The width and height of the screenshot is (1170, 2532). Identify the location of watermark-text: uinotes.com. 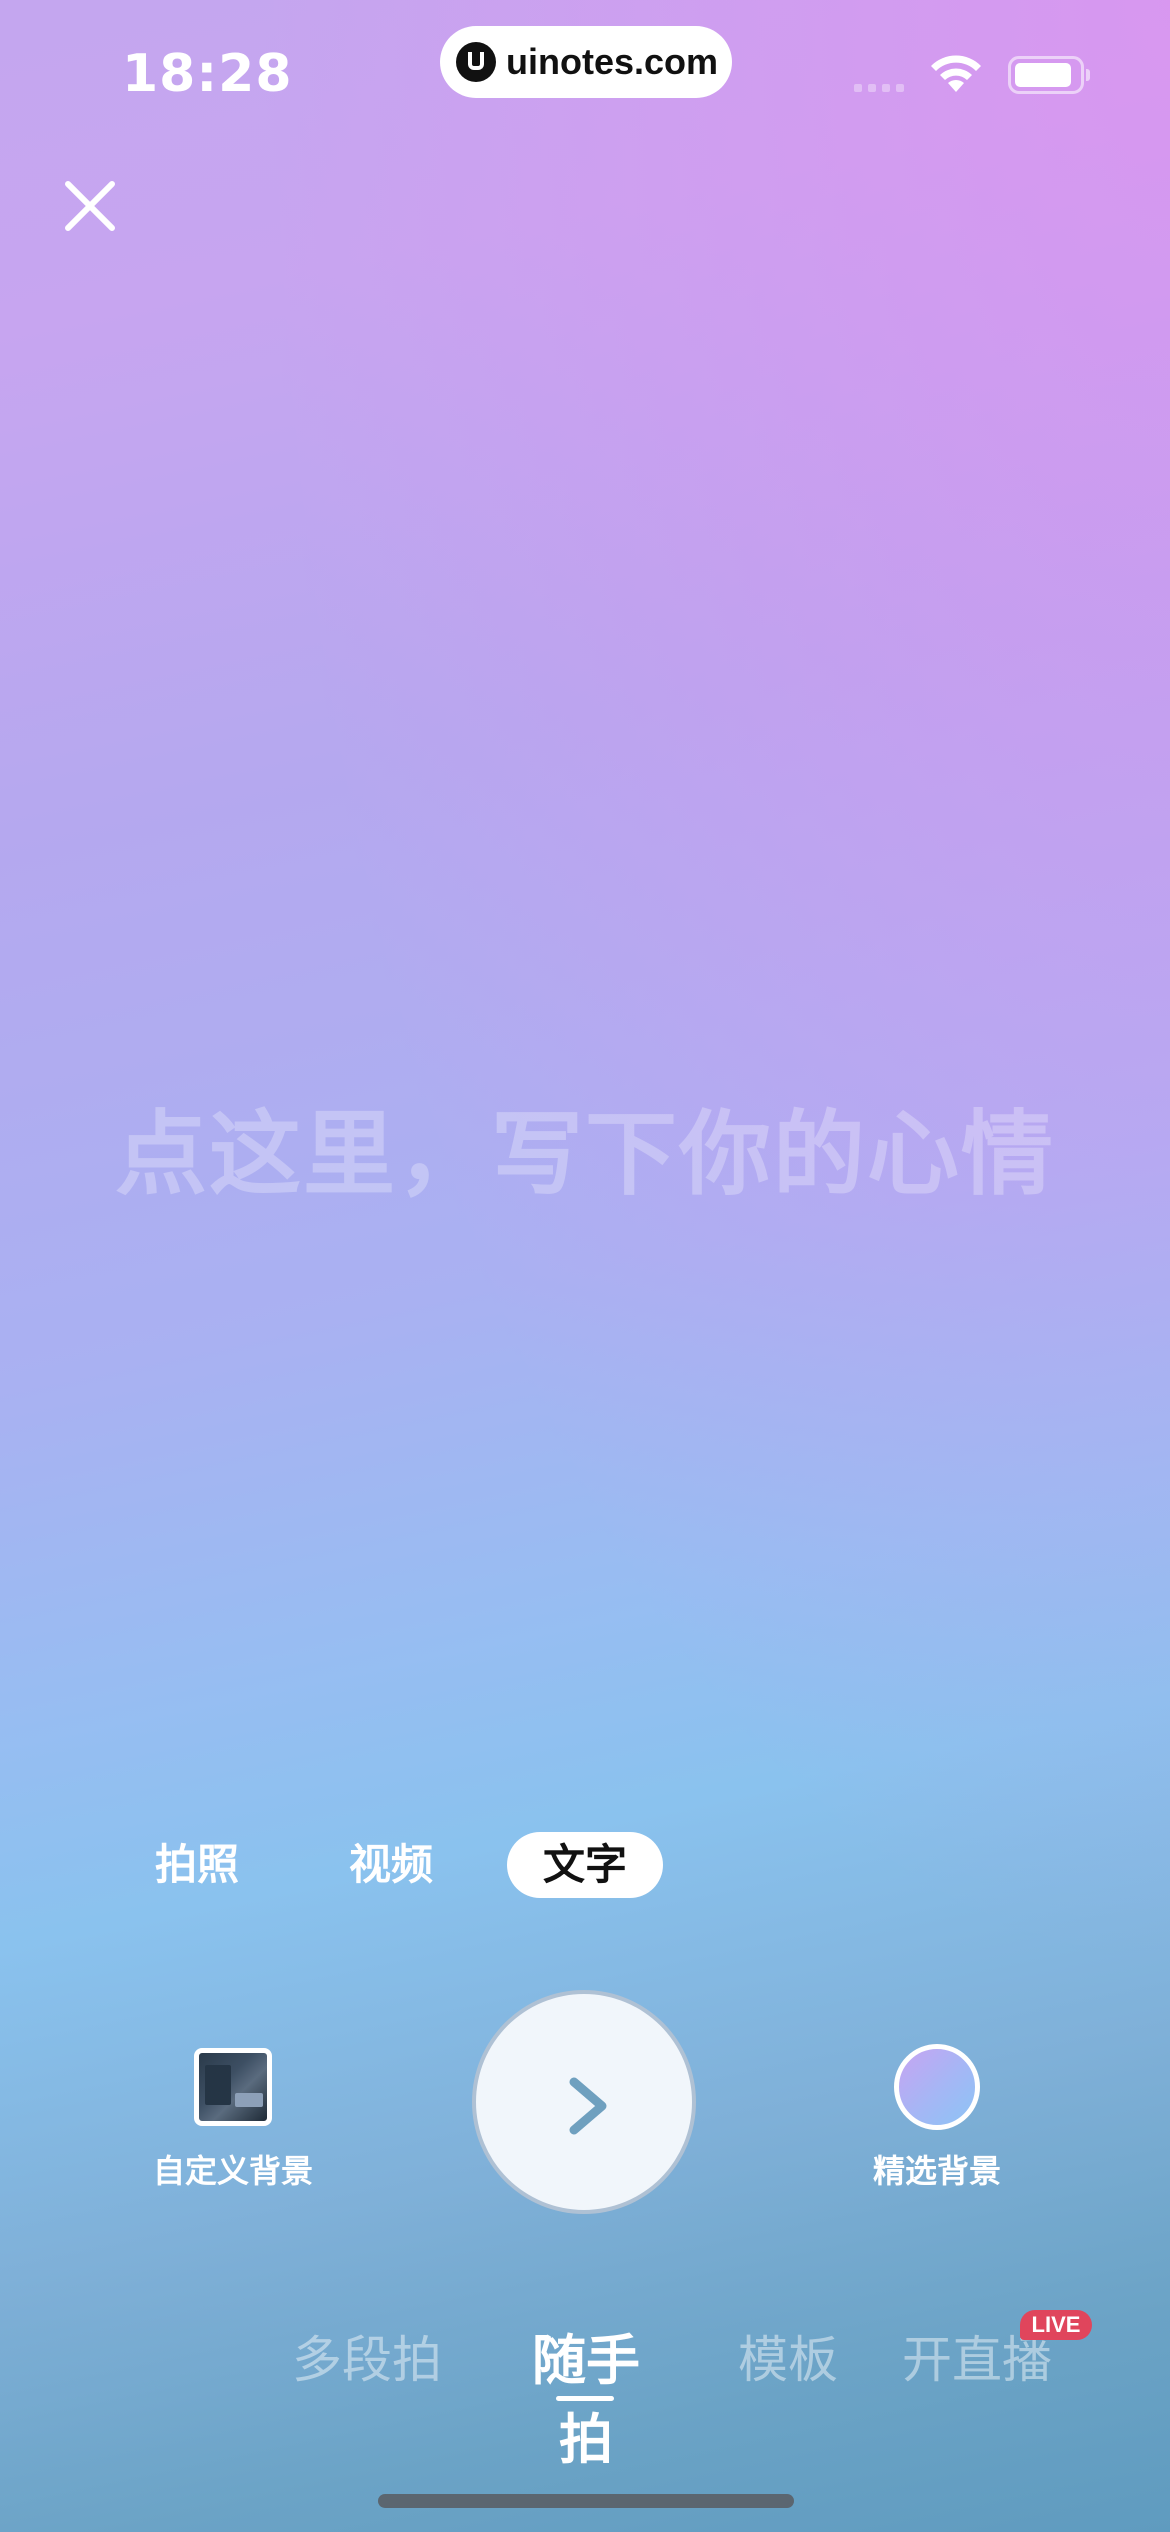
(612, 61).